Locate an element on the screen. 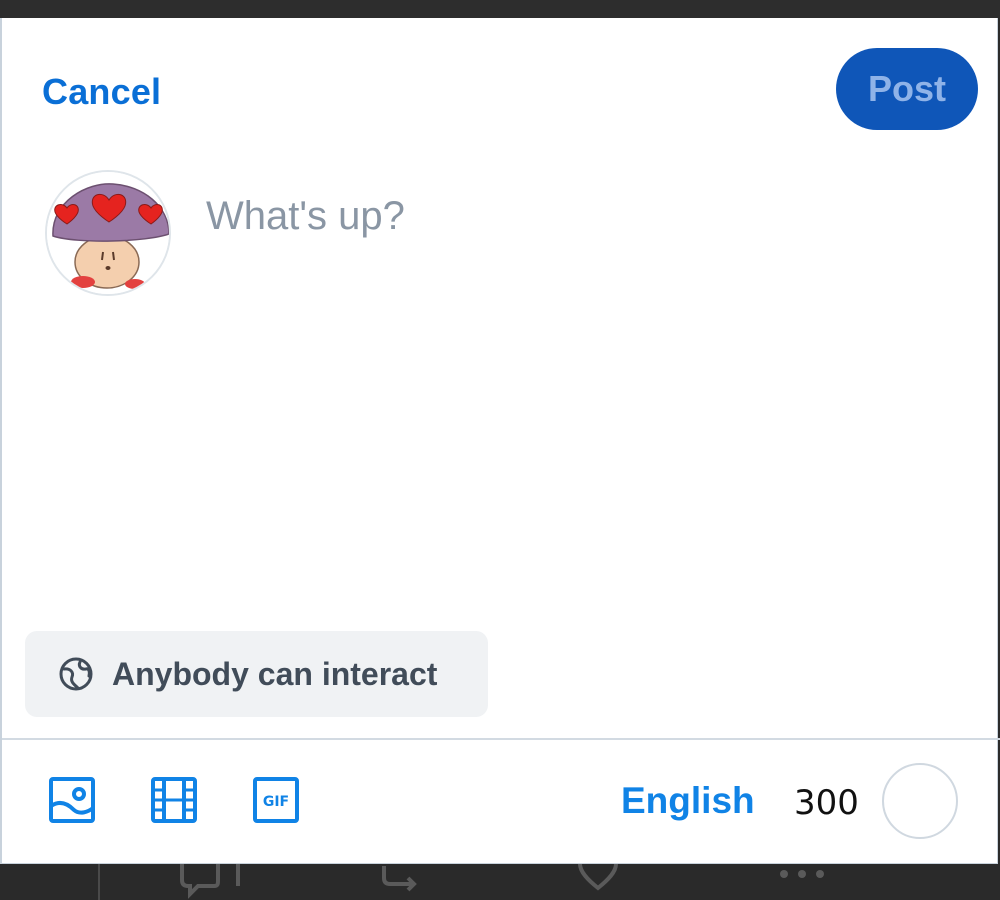 The image size is (1000, 900). mushroom-avatar-icon is located at coordinates (108, 233).